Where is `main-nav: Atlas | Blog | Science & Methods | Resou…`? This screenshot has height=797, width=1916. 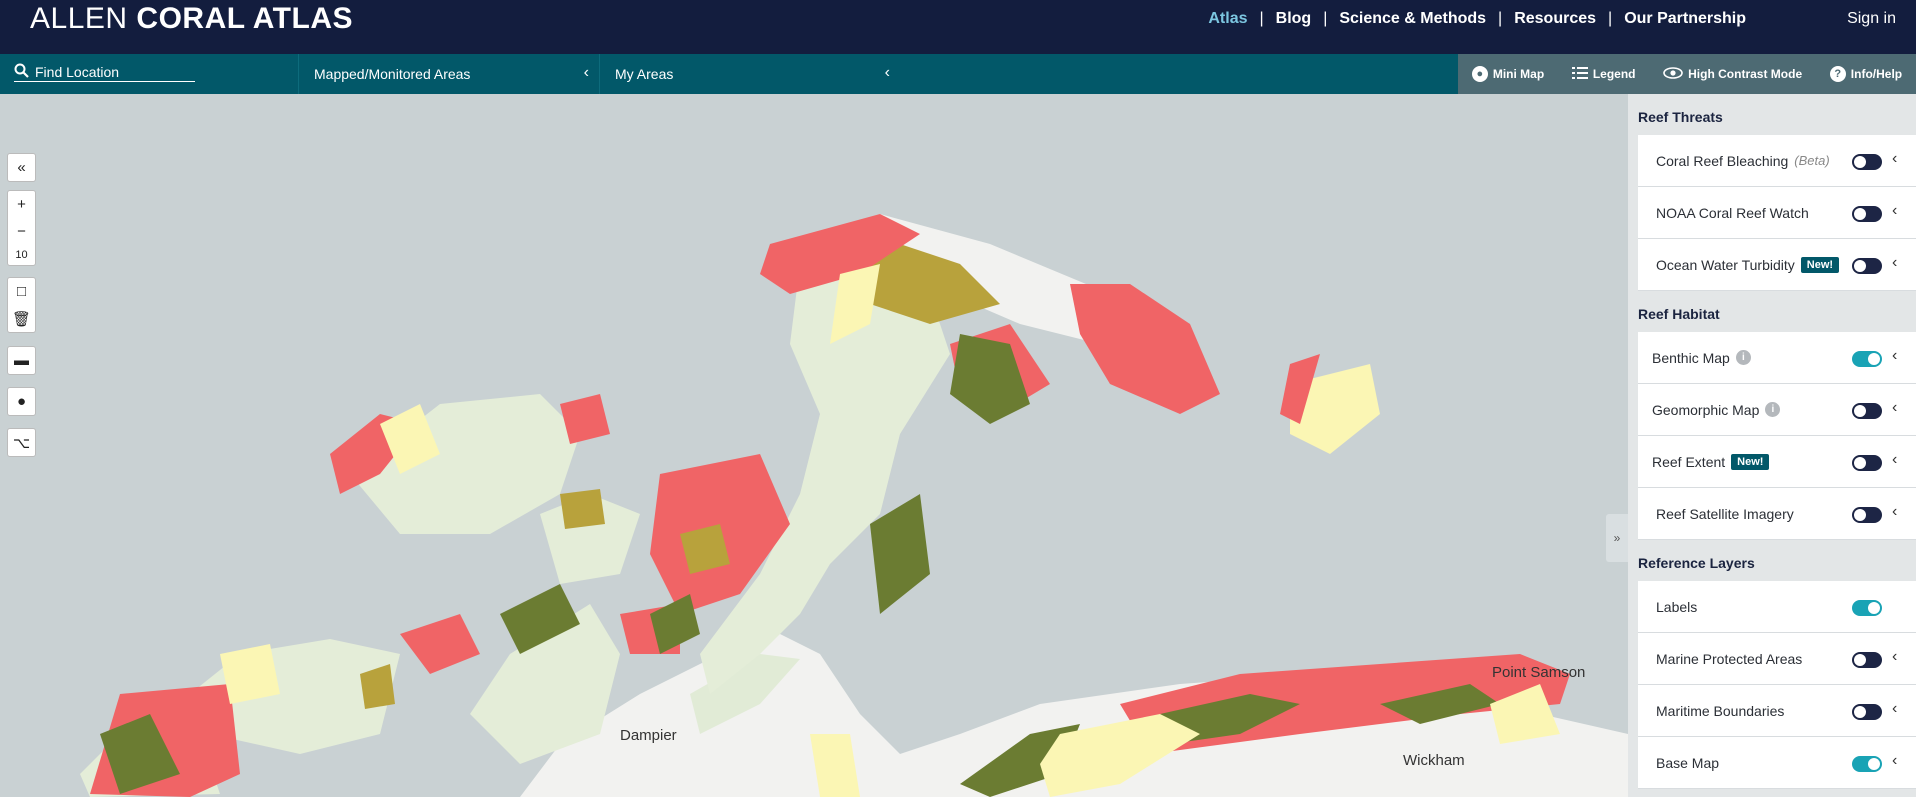 main-nav: Atlas | Blog | Science & Methods | Resou… is located at coordinates (1477, 19).